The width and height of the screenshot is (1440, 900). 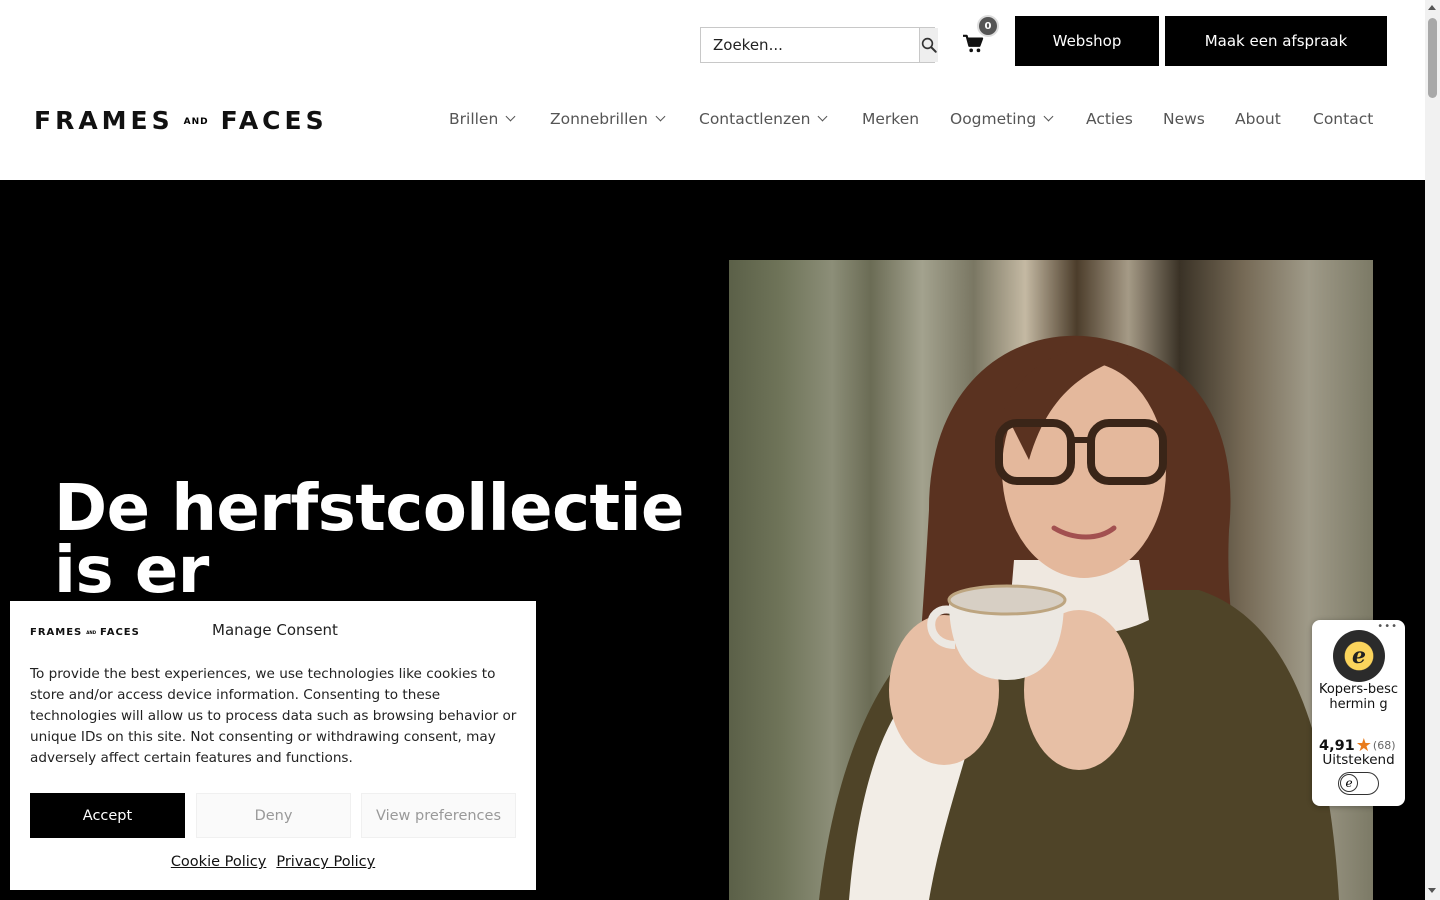 What do you see at coordinates (275, 630) in the screenshot?
I see `consent-title: Manage Consent` at bounding box center [275, 630].